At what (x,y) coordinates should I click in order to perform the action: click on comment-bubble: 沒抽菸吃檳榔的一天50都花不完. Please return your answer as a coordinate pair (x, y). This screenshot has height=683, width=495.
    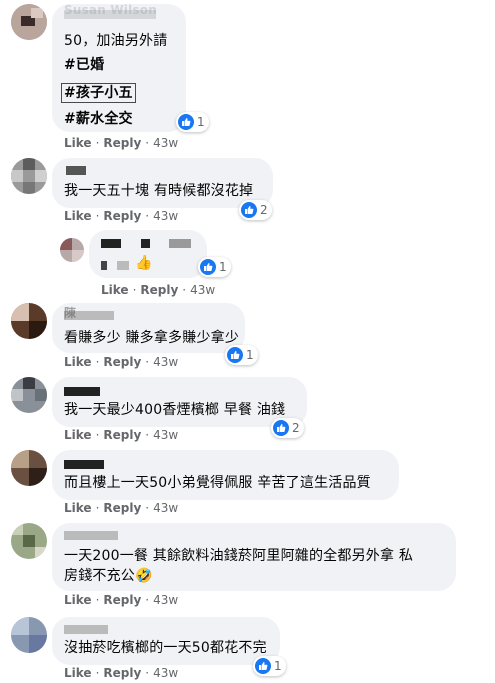
    Looking at the image, I should click on (166, 641).